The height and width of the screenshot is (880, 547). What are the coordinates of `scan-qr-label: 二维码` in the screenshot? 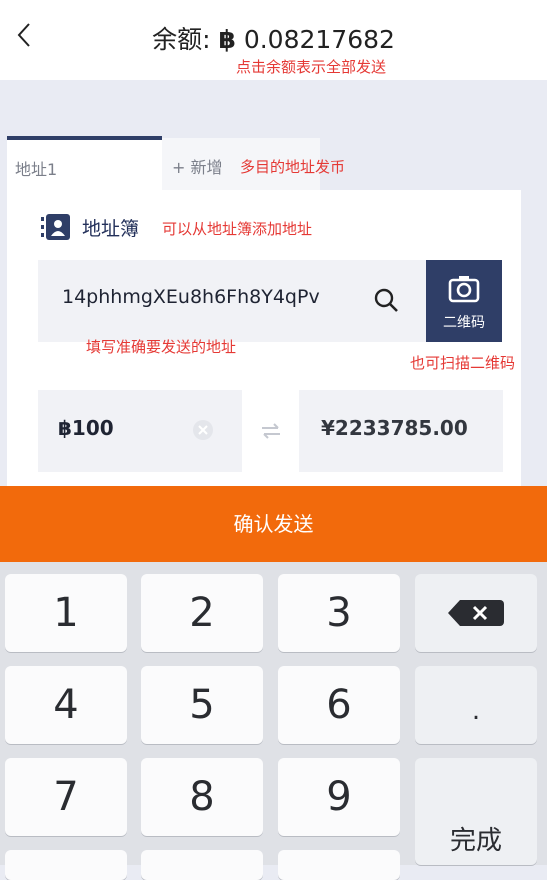 It's located at (464, 323).